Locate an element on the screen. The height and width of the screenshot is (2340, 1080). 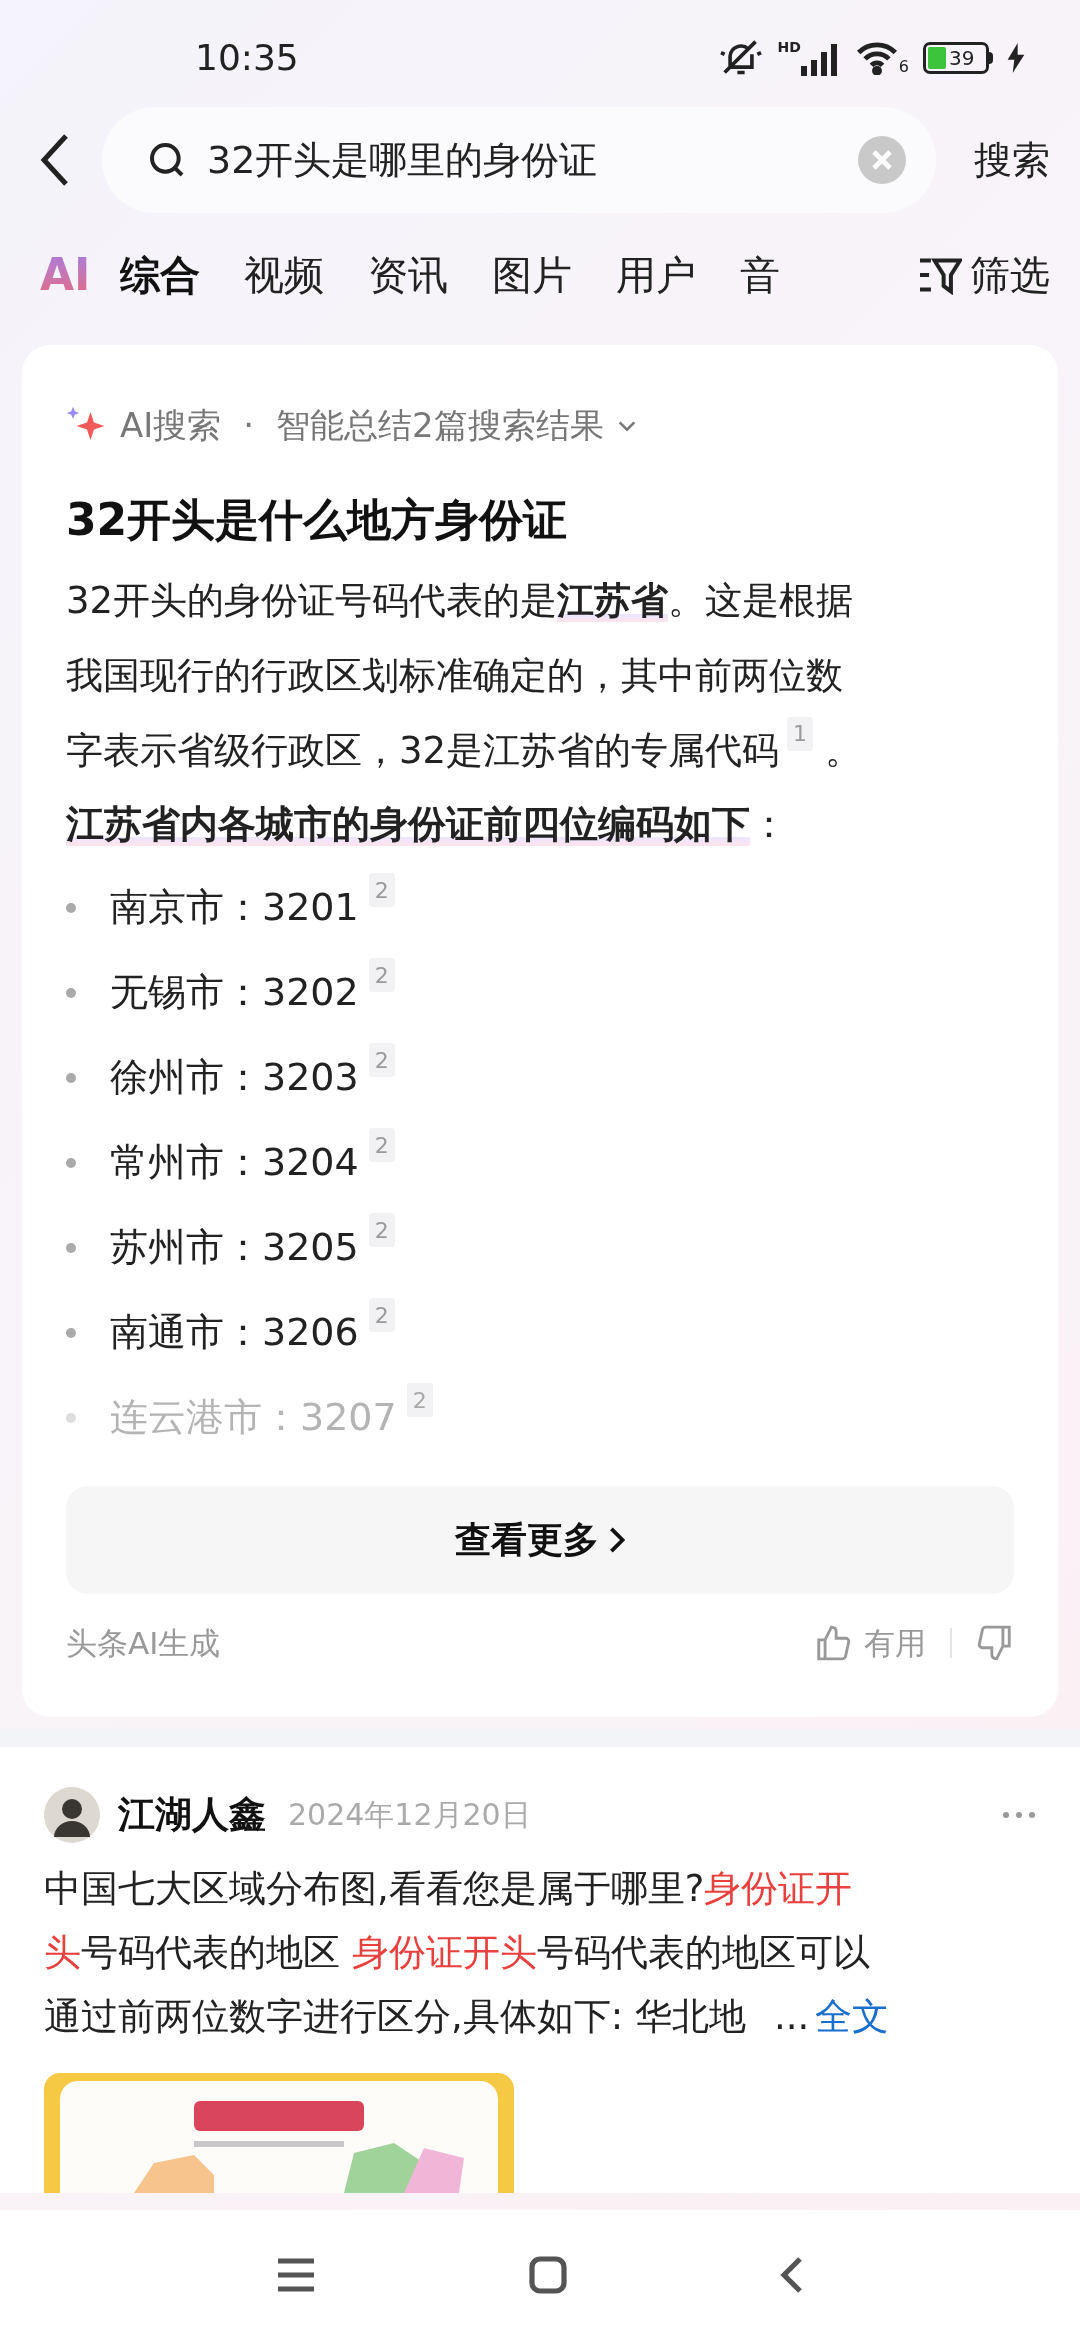
category-tab: 资讯 is located at coordinates (408, 275).